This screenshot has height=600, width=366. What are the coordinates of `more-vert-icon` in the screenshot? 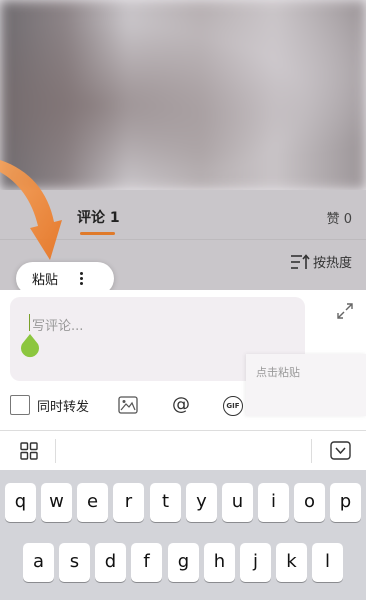 It's located at (82, 278).